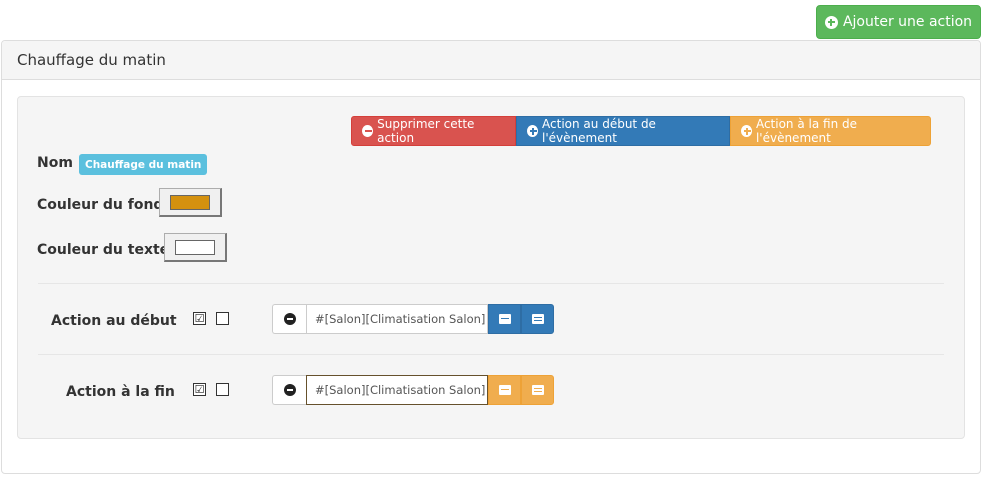 The image size is (984, 485). What do you see at coordinates (199, 318) in the screenshot?
I see `start-enable-checkbox: ☑` at bounding box center [199, 318].